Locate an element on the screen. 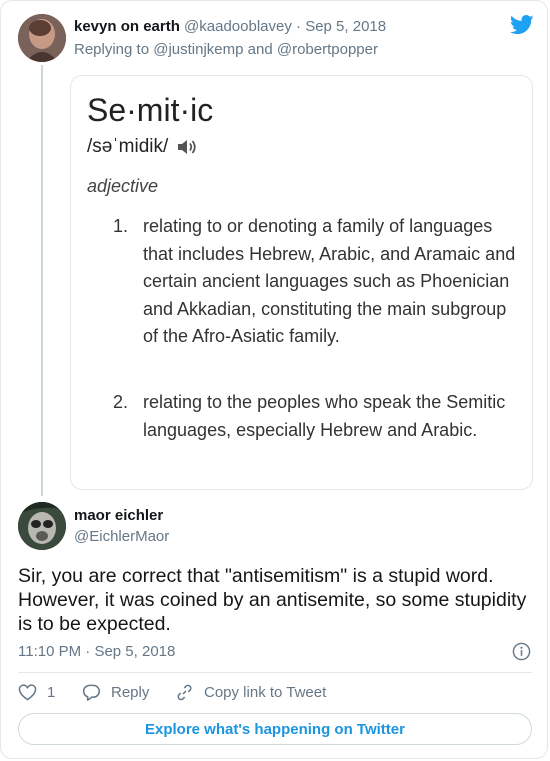  copy-link-button: Copy link to Tweet is located at coordinates (250, 692).